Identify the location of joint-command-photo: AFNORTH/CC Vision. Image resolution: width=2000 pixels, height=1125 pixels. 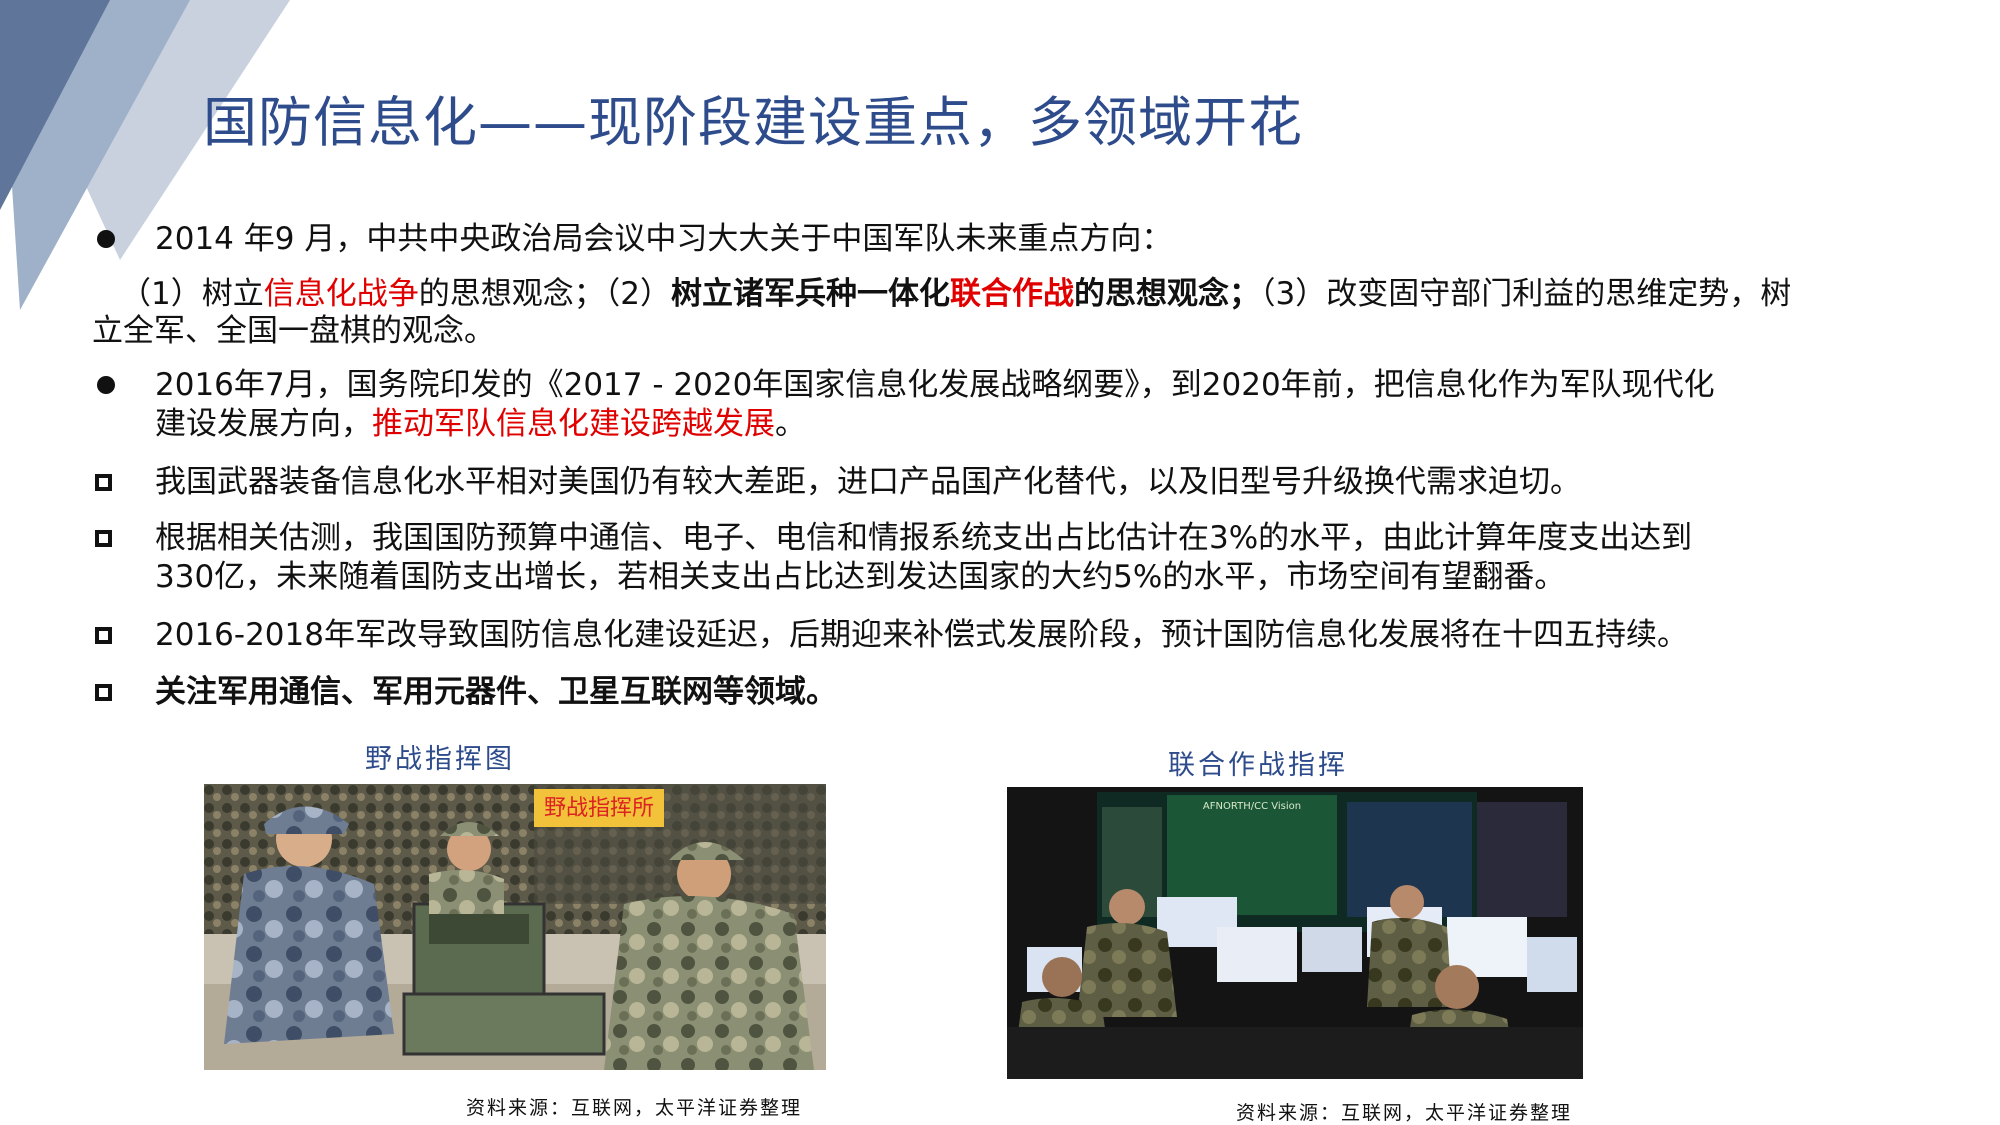
(1295, 933).